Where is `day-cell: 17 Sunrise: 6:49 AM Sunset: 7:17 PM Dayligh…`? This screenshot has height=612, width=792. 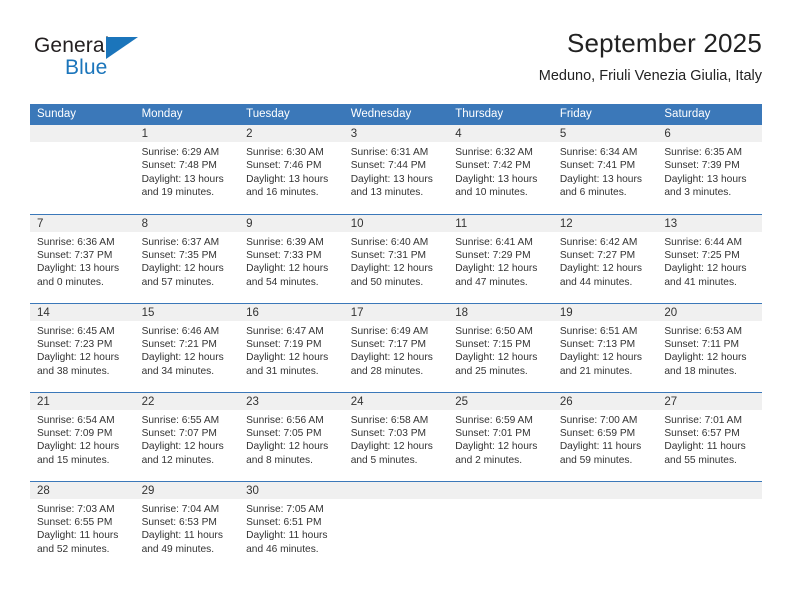
day-cell: 17 Sunrise: 6:49 AM Sunset: 7:17 PM Dayligh… is located at coordinates (396, 347).